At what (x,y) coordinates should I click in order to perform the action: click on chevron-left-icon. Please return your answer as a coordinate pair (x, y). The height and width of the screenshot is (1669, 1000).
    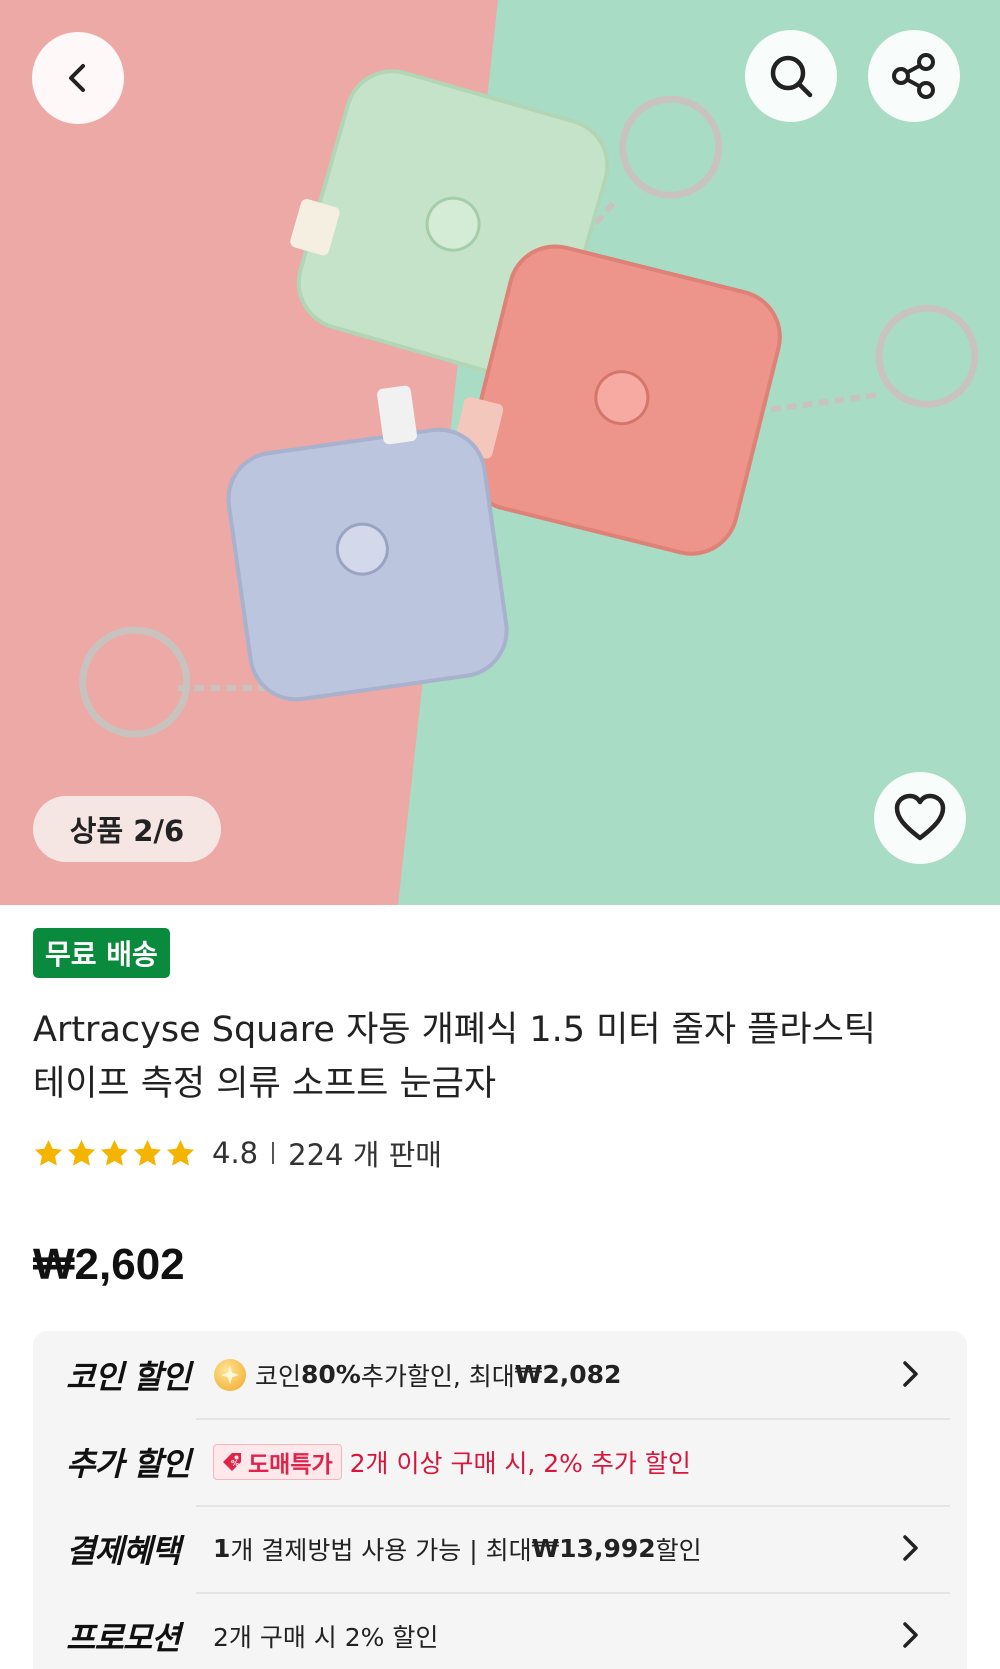
    Looking at the image, I should click on (77, 78).